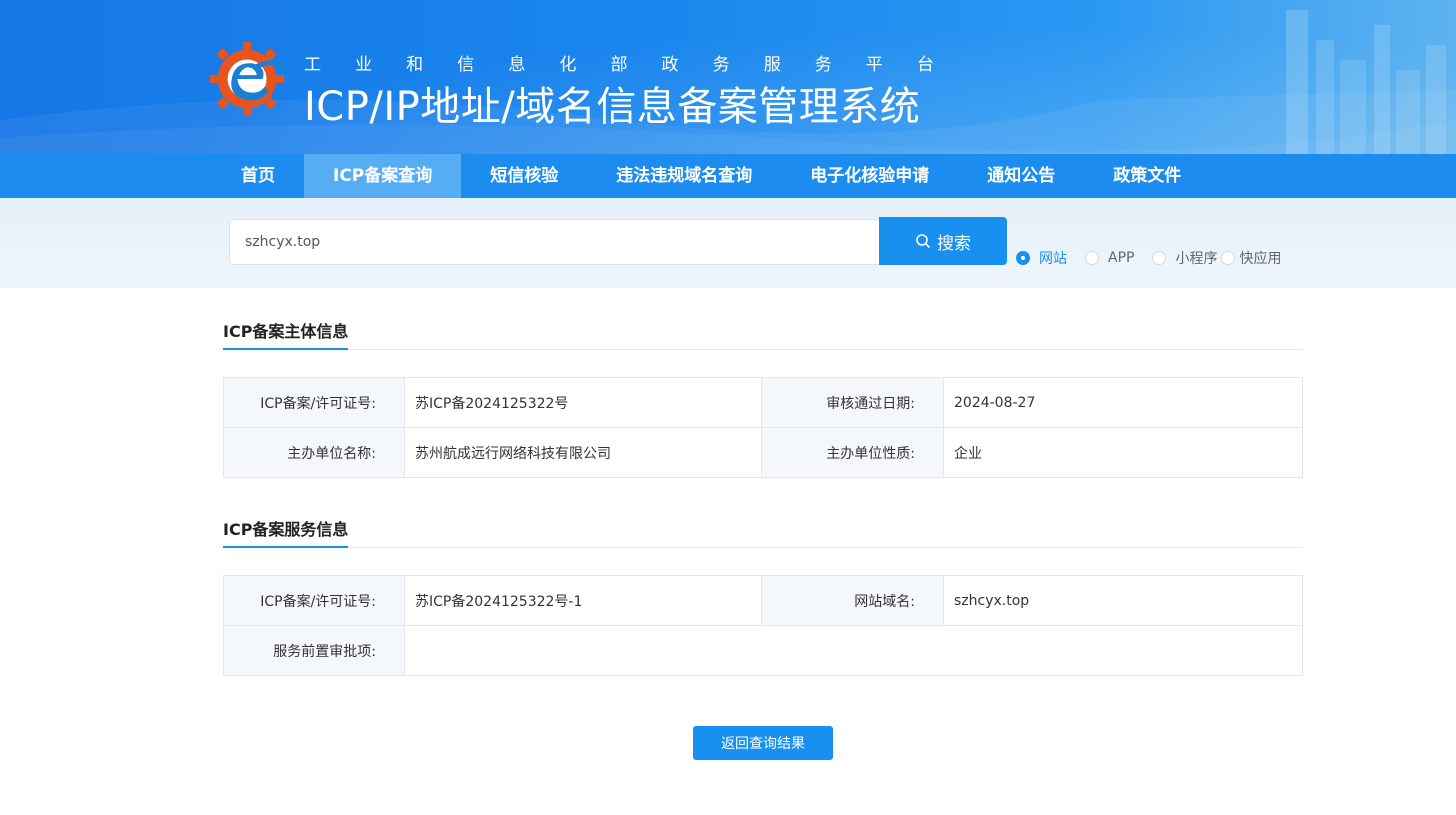 This screenshot has height=815, width=1456. What do you see at coordinates (763, 743) in the screenshot?
I see `back-to-results-button: 返回查询结果` at bounding box center [763, 743].